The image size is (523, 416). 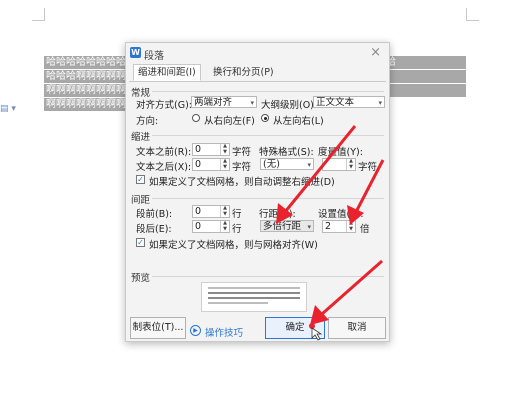 I want to click on spacing-before-unit: 行, so click(x=237, y=213).